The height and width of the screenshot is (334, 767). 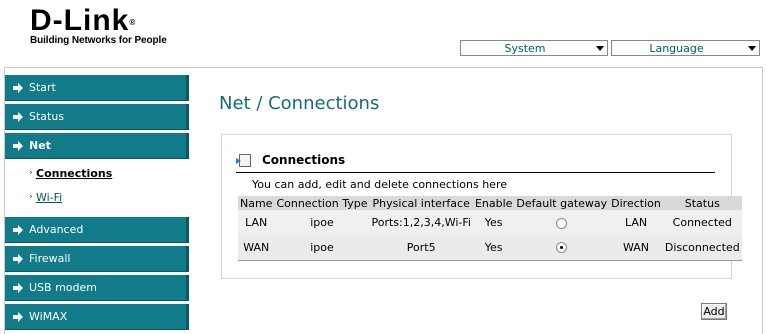 I want to click on logo-brand: D-Link, so click(x=80, y=20).